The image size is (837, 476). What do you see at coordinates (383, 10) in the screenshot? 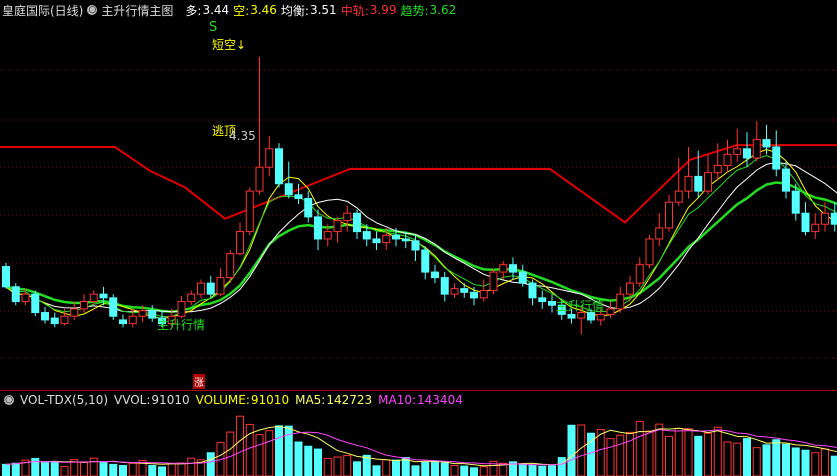
I see `zhonggui-value: 3.99` at bounding box center [383, 10].